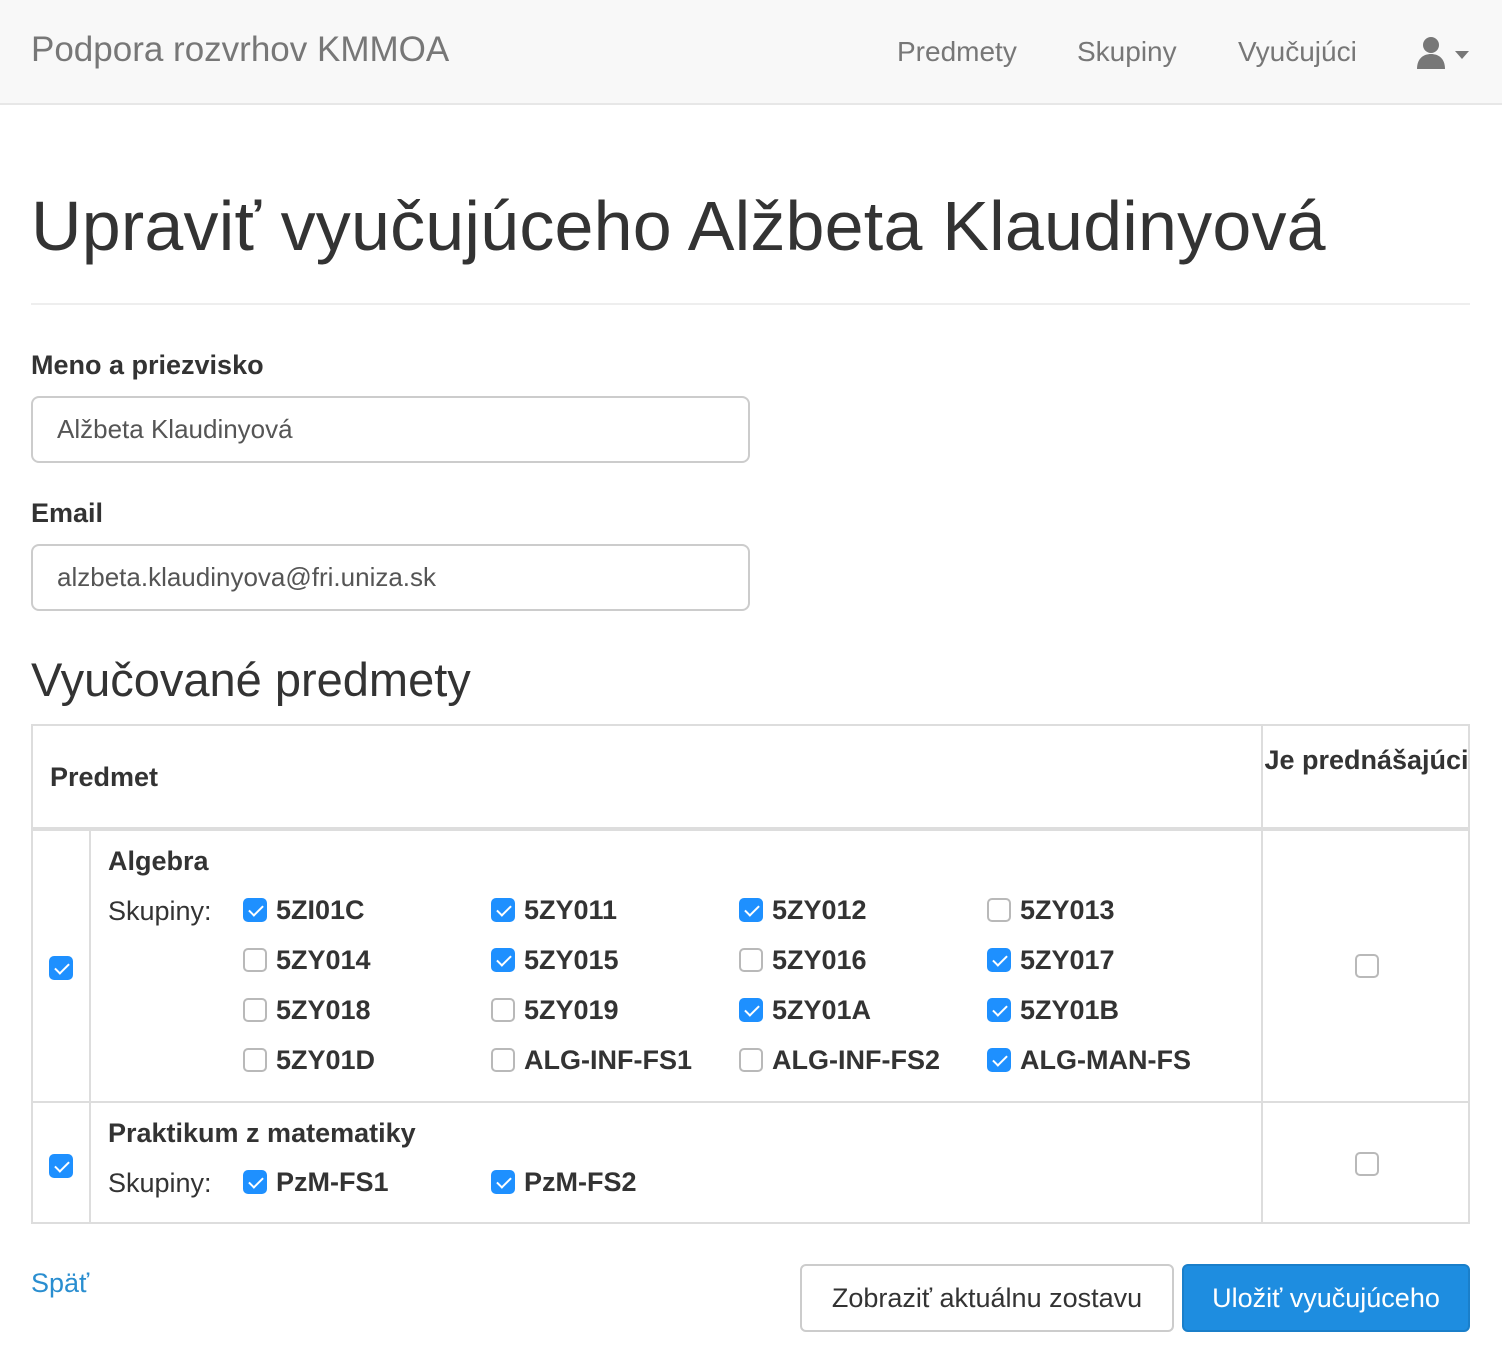  Describe the element at coordinates (608, 1060) in the screenshot. I see `group-label: ALG-INF-FS1` at that location.